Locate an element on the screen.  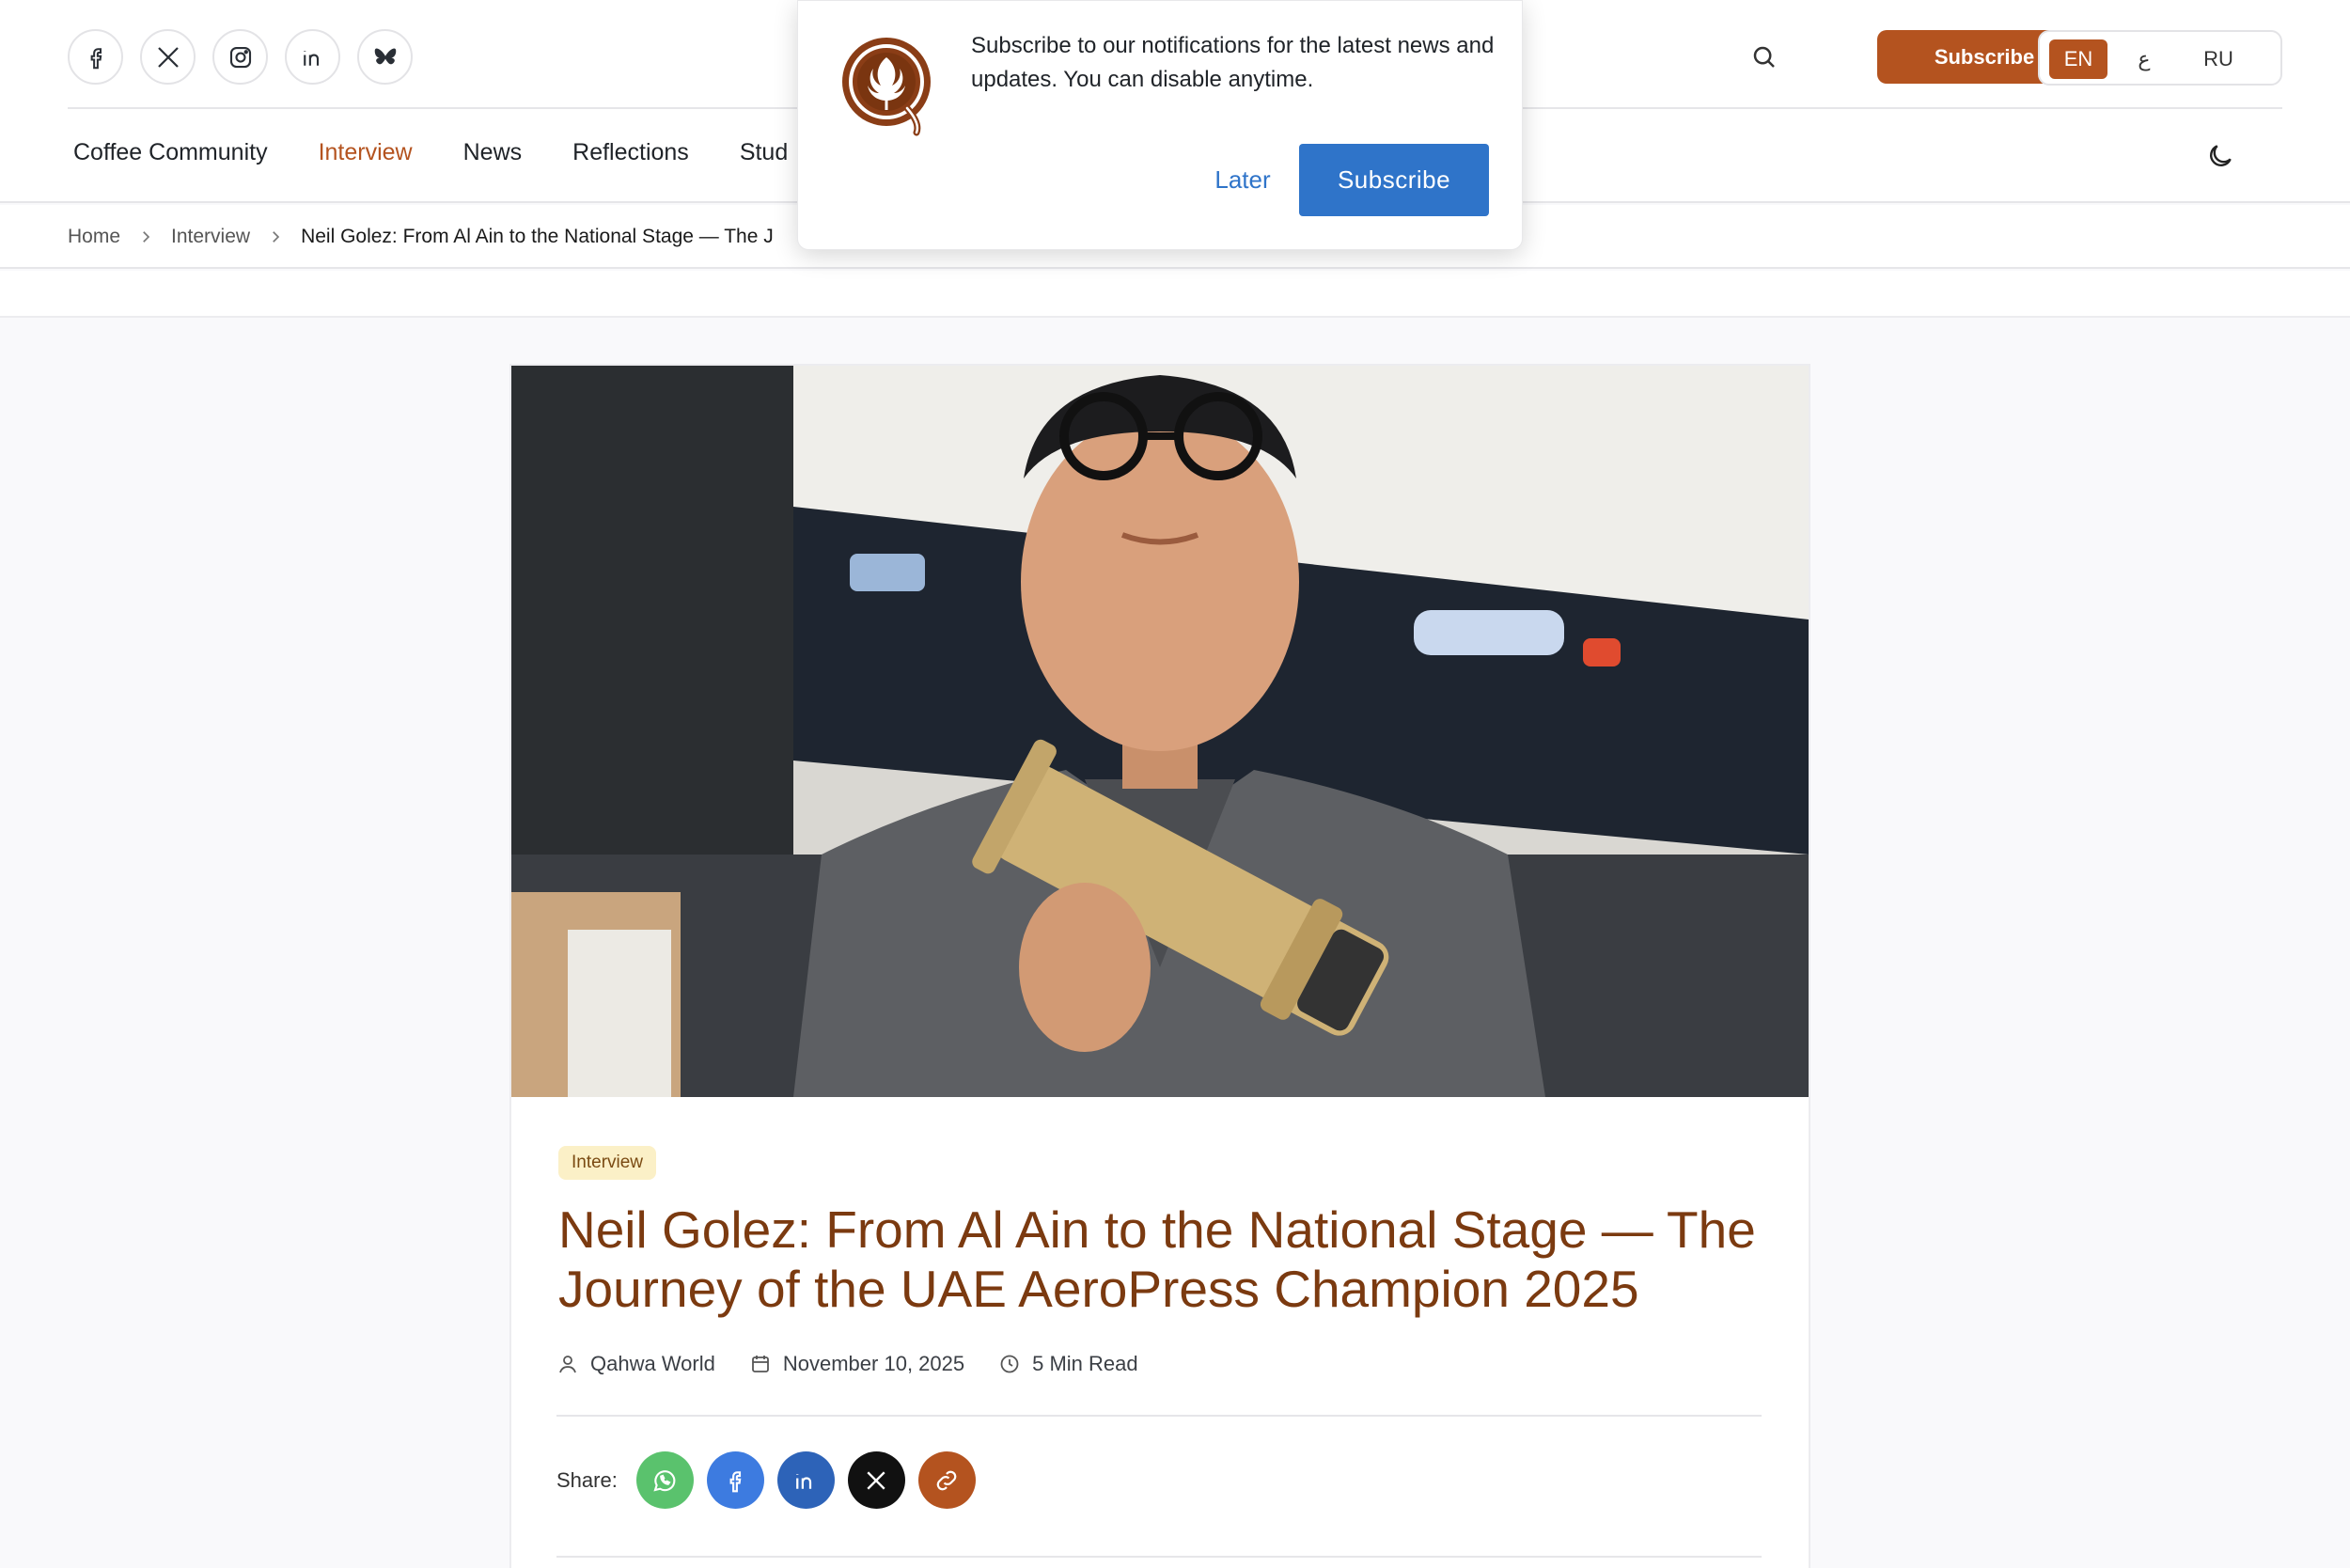
bluesky-link is located at coordinates (385, 57).